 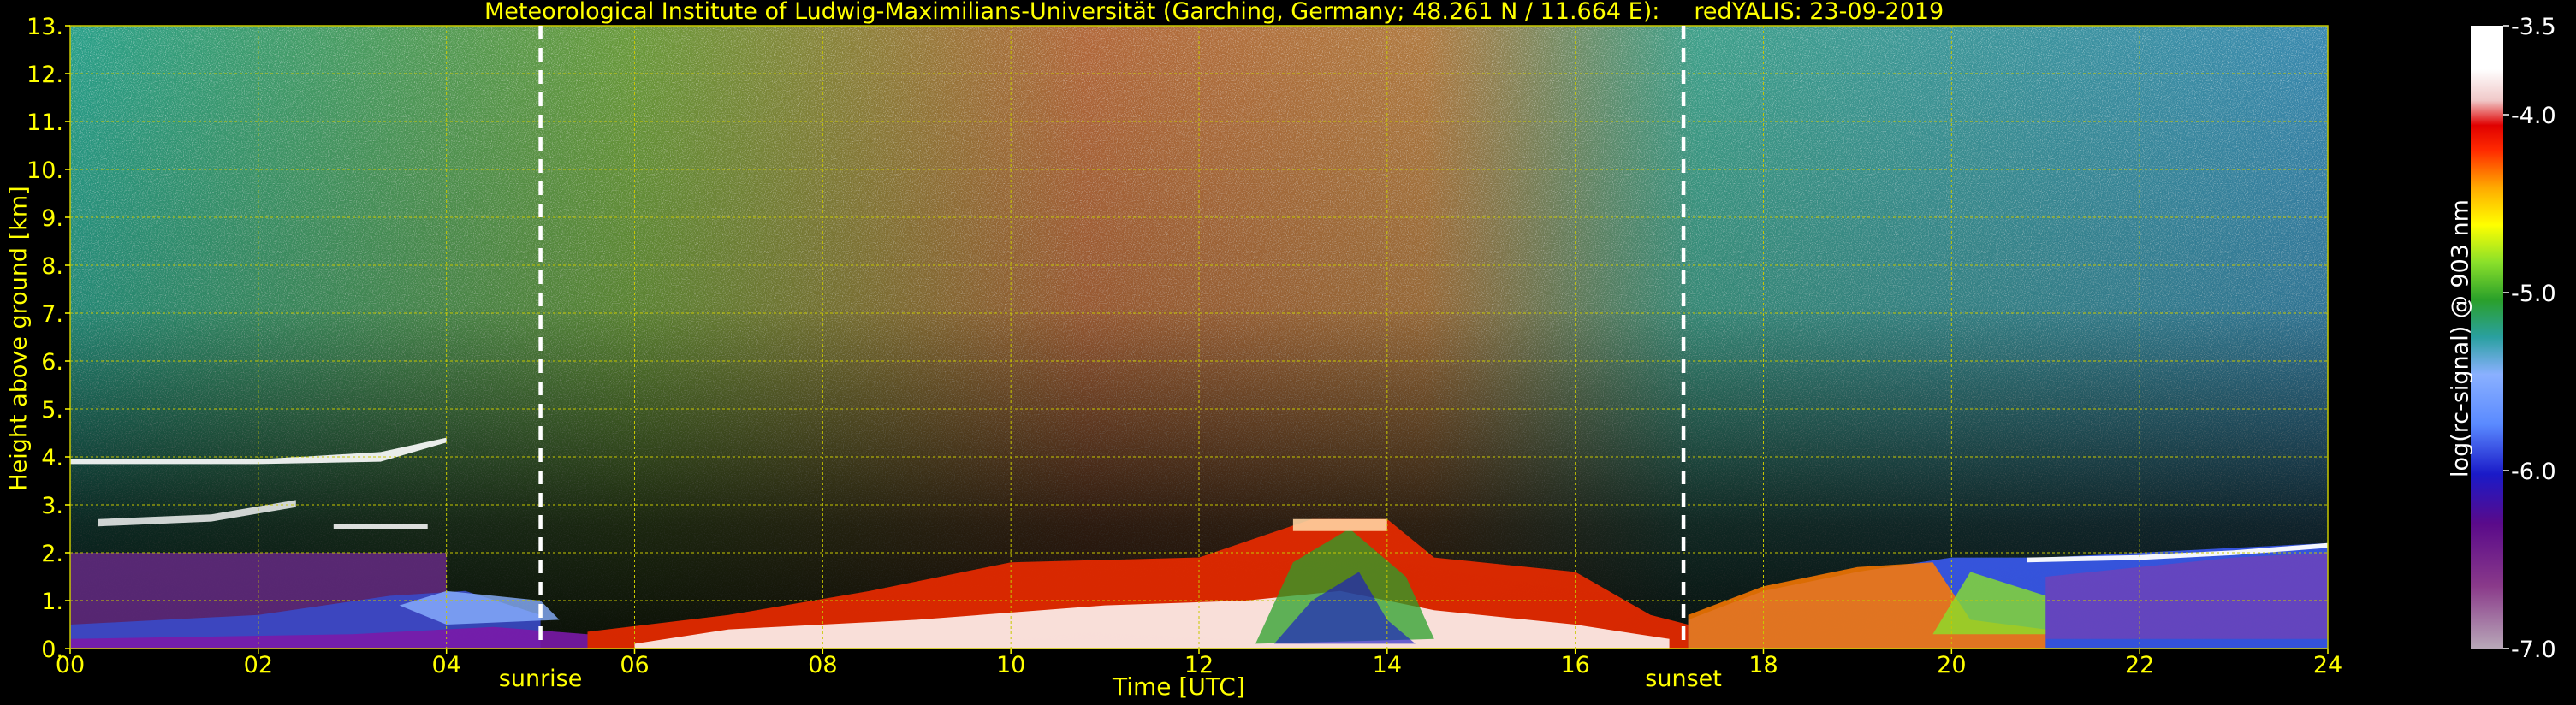 I want to click on colorbar-tick-label: -7.0, so click(x=2533, y=650).